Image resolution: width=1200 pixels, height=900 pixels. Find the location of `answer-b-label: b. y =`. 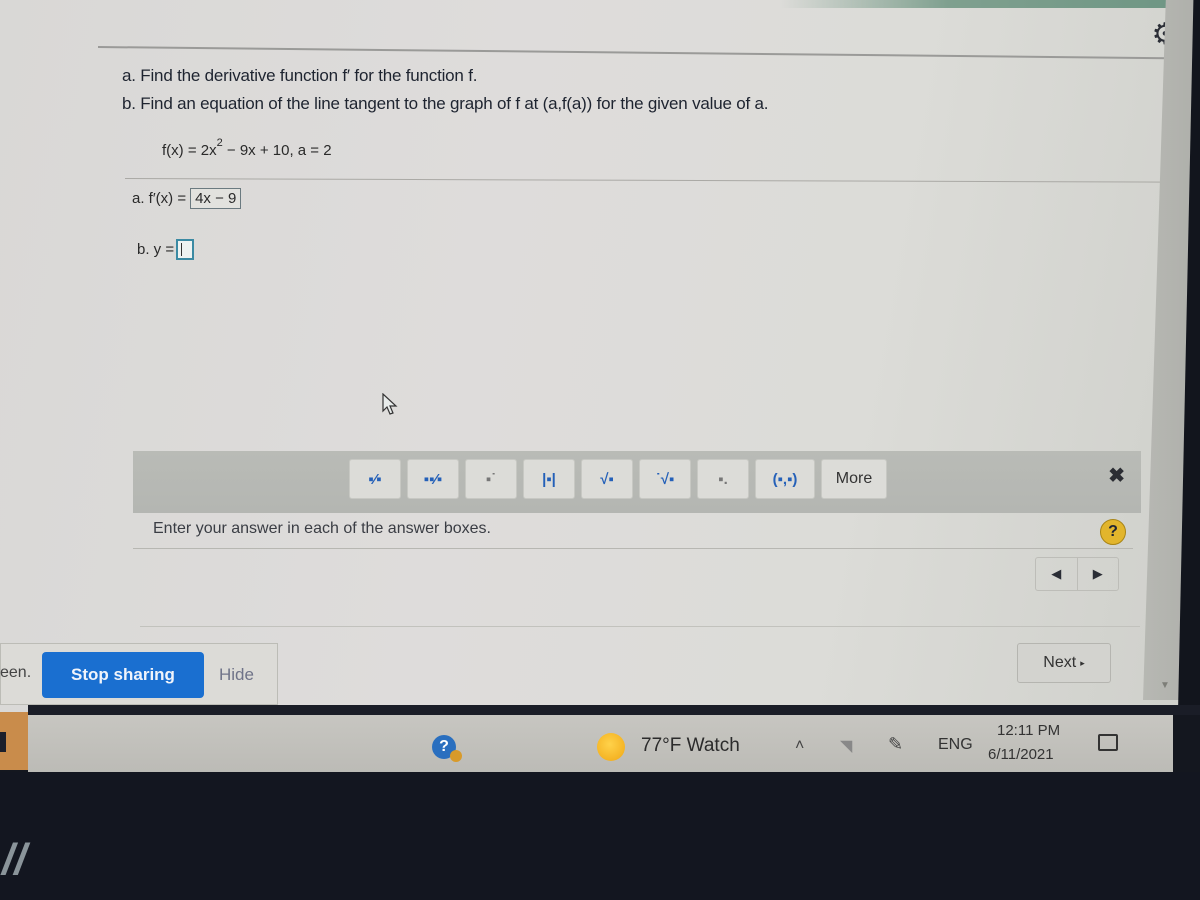

answer-b-label: b. y = is located at coordinates (156, 249).